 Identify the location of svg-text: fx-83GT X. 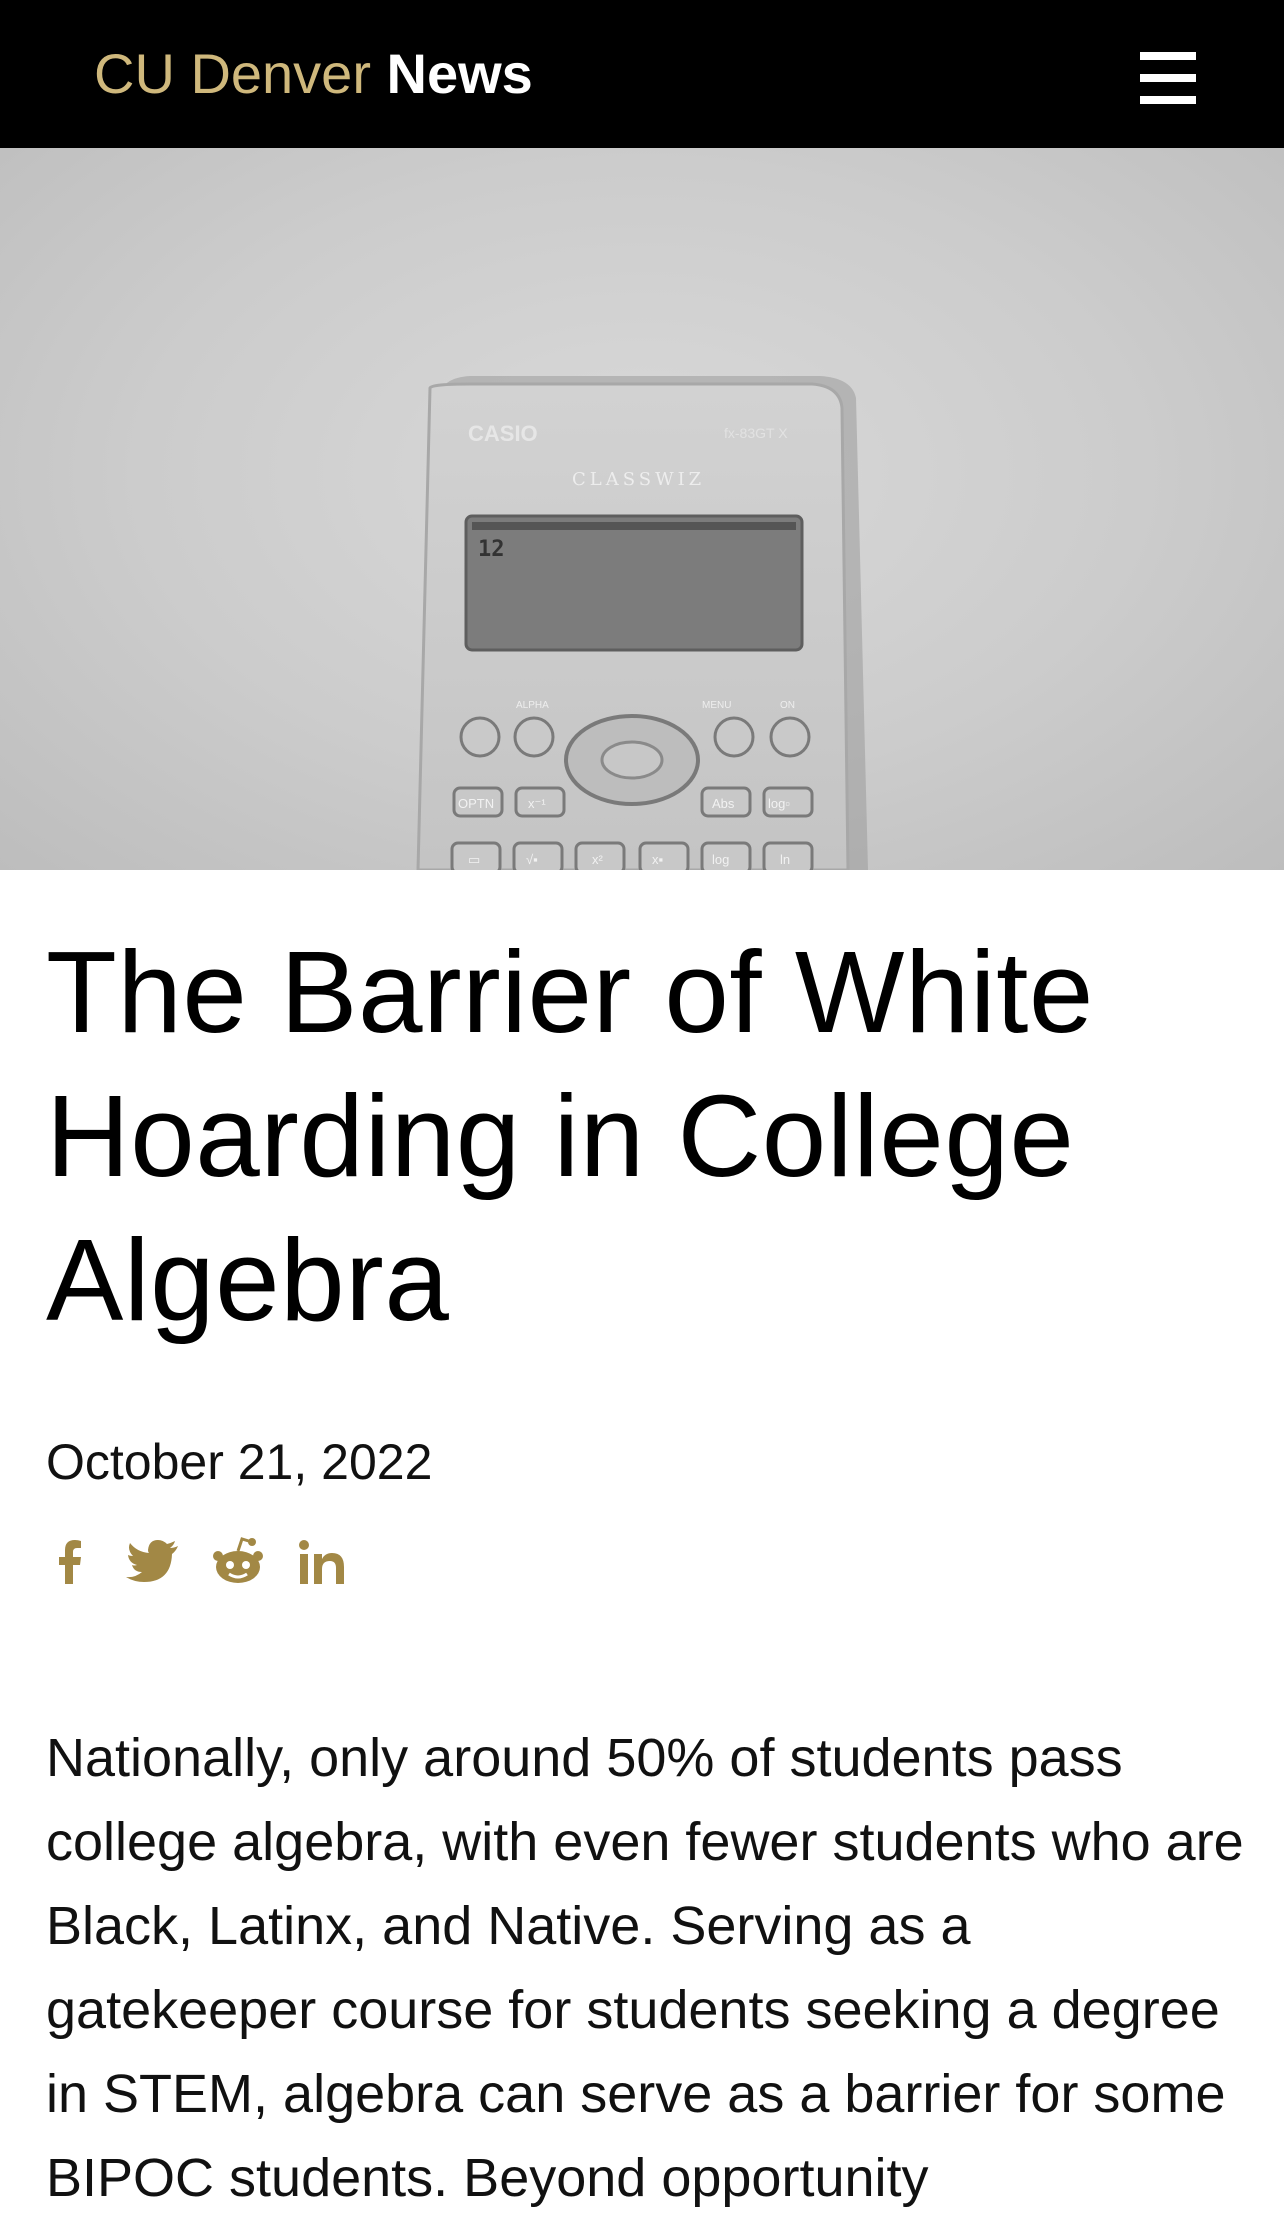
(756, 433).